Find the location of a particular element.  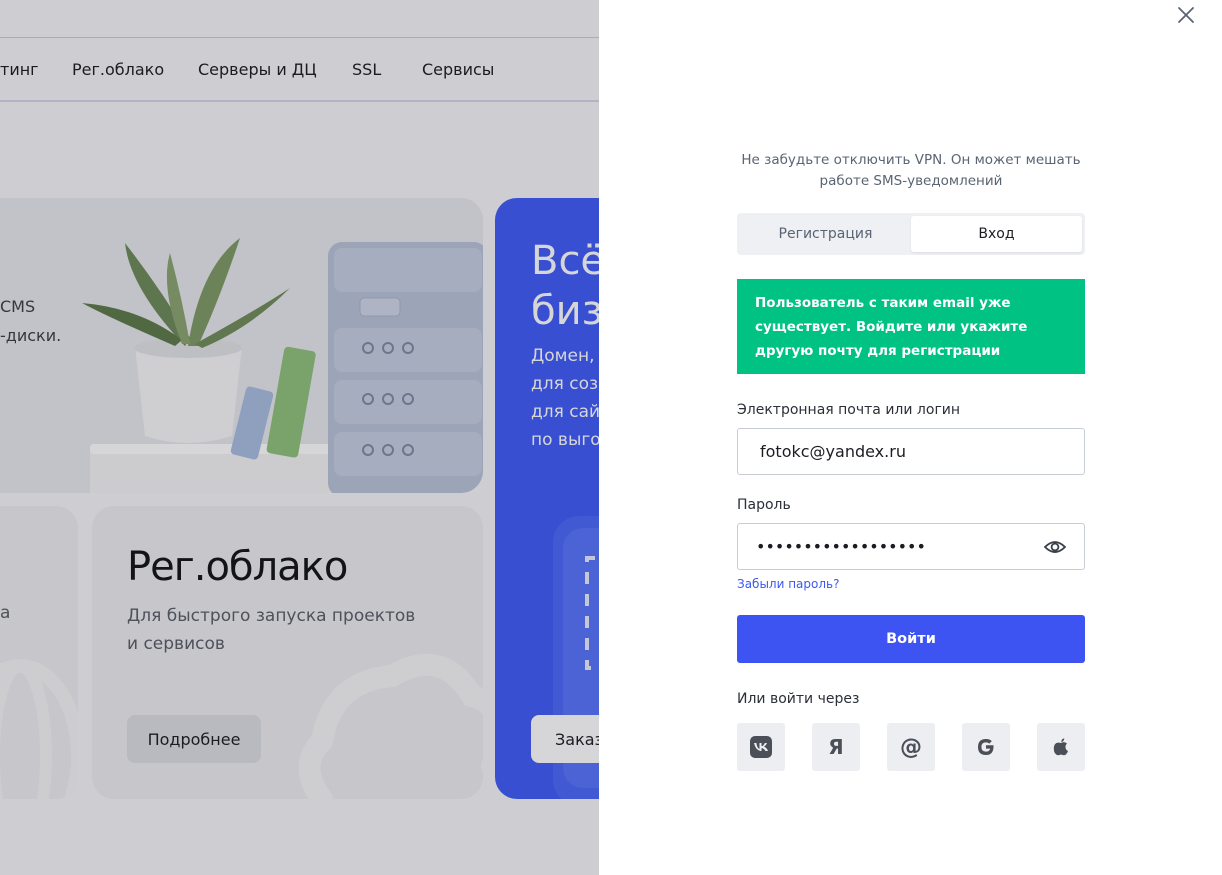

apple-icon is located at coordinates (1060, 747).